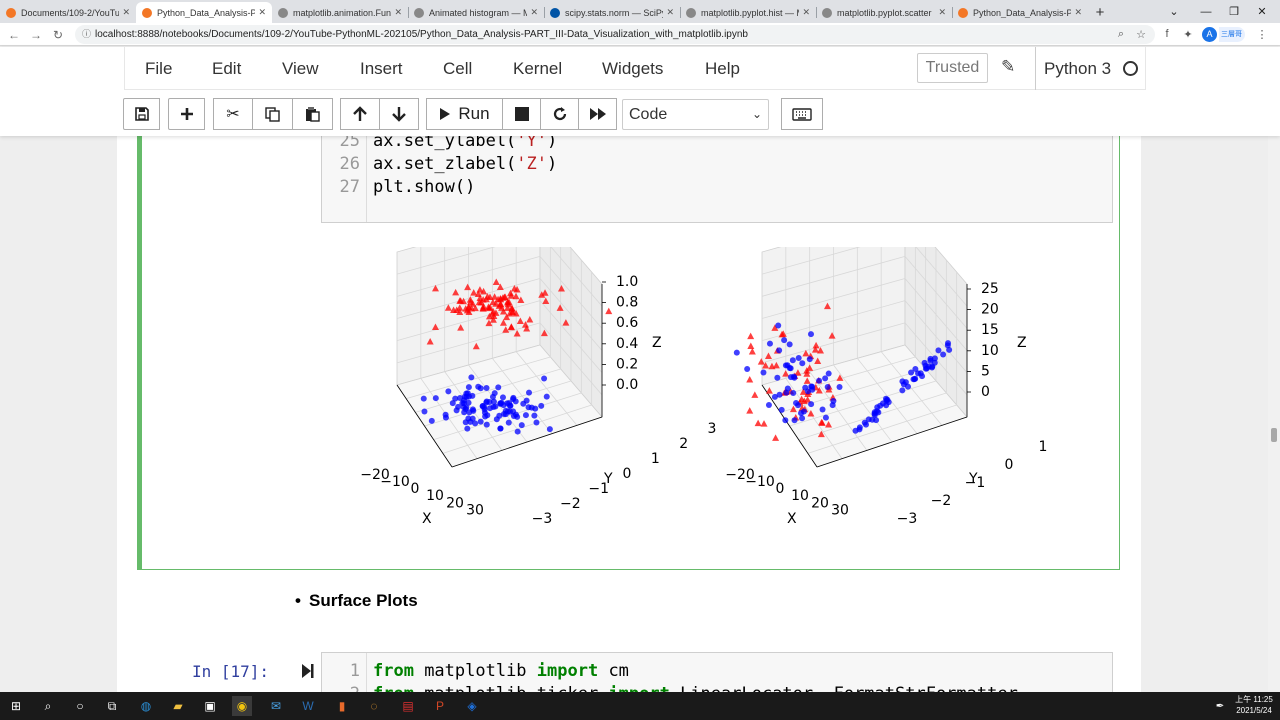 This screenshot has height=720, width=1280. I want to click on restore-button: ❐, so click(1234, 11).